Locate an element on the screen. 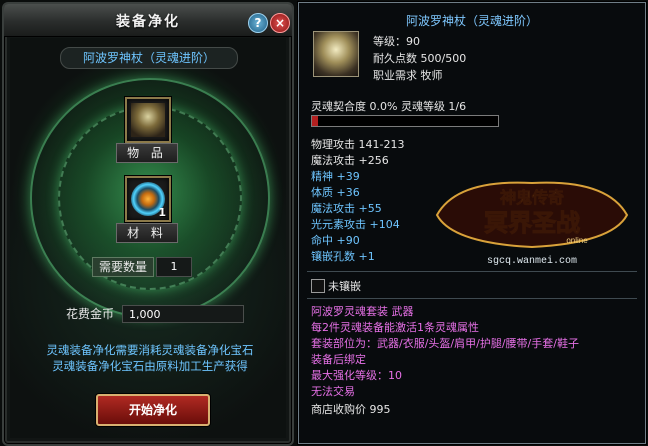  description-line: 灵魂装备净化宝石由原料加工生产获得 is located at coordinates (150, 366).